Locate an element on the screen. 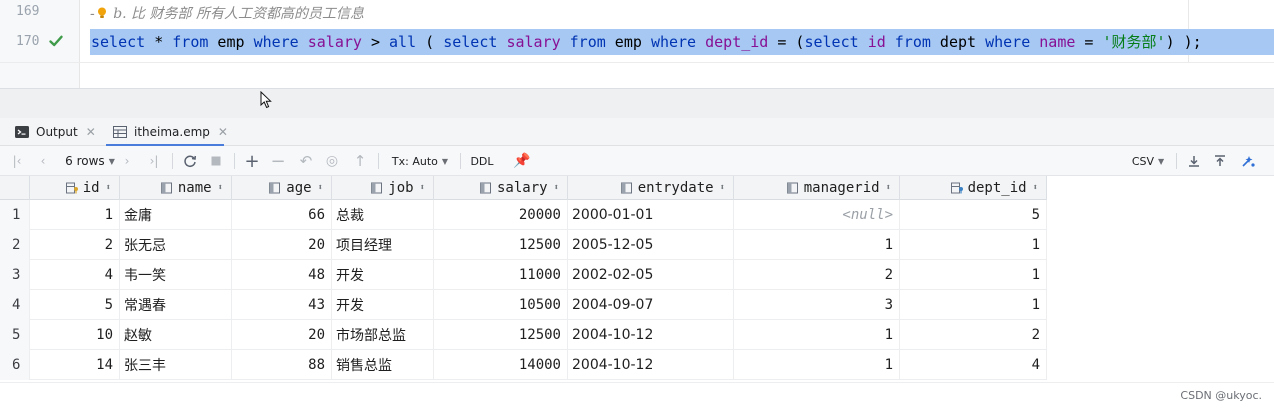 This screenshot has width=1274, height=413. table-row: 1 1 金庸 66 总裁 20000 2000-01-01 <null> 5 is located at coordinates (523, 215).